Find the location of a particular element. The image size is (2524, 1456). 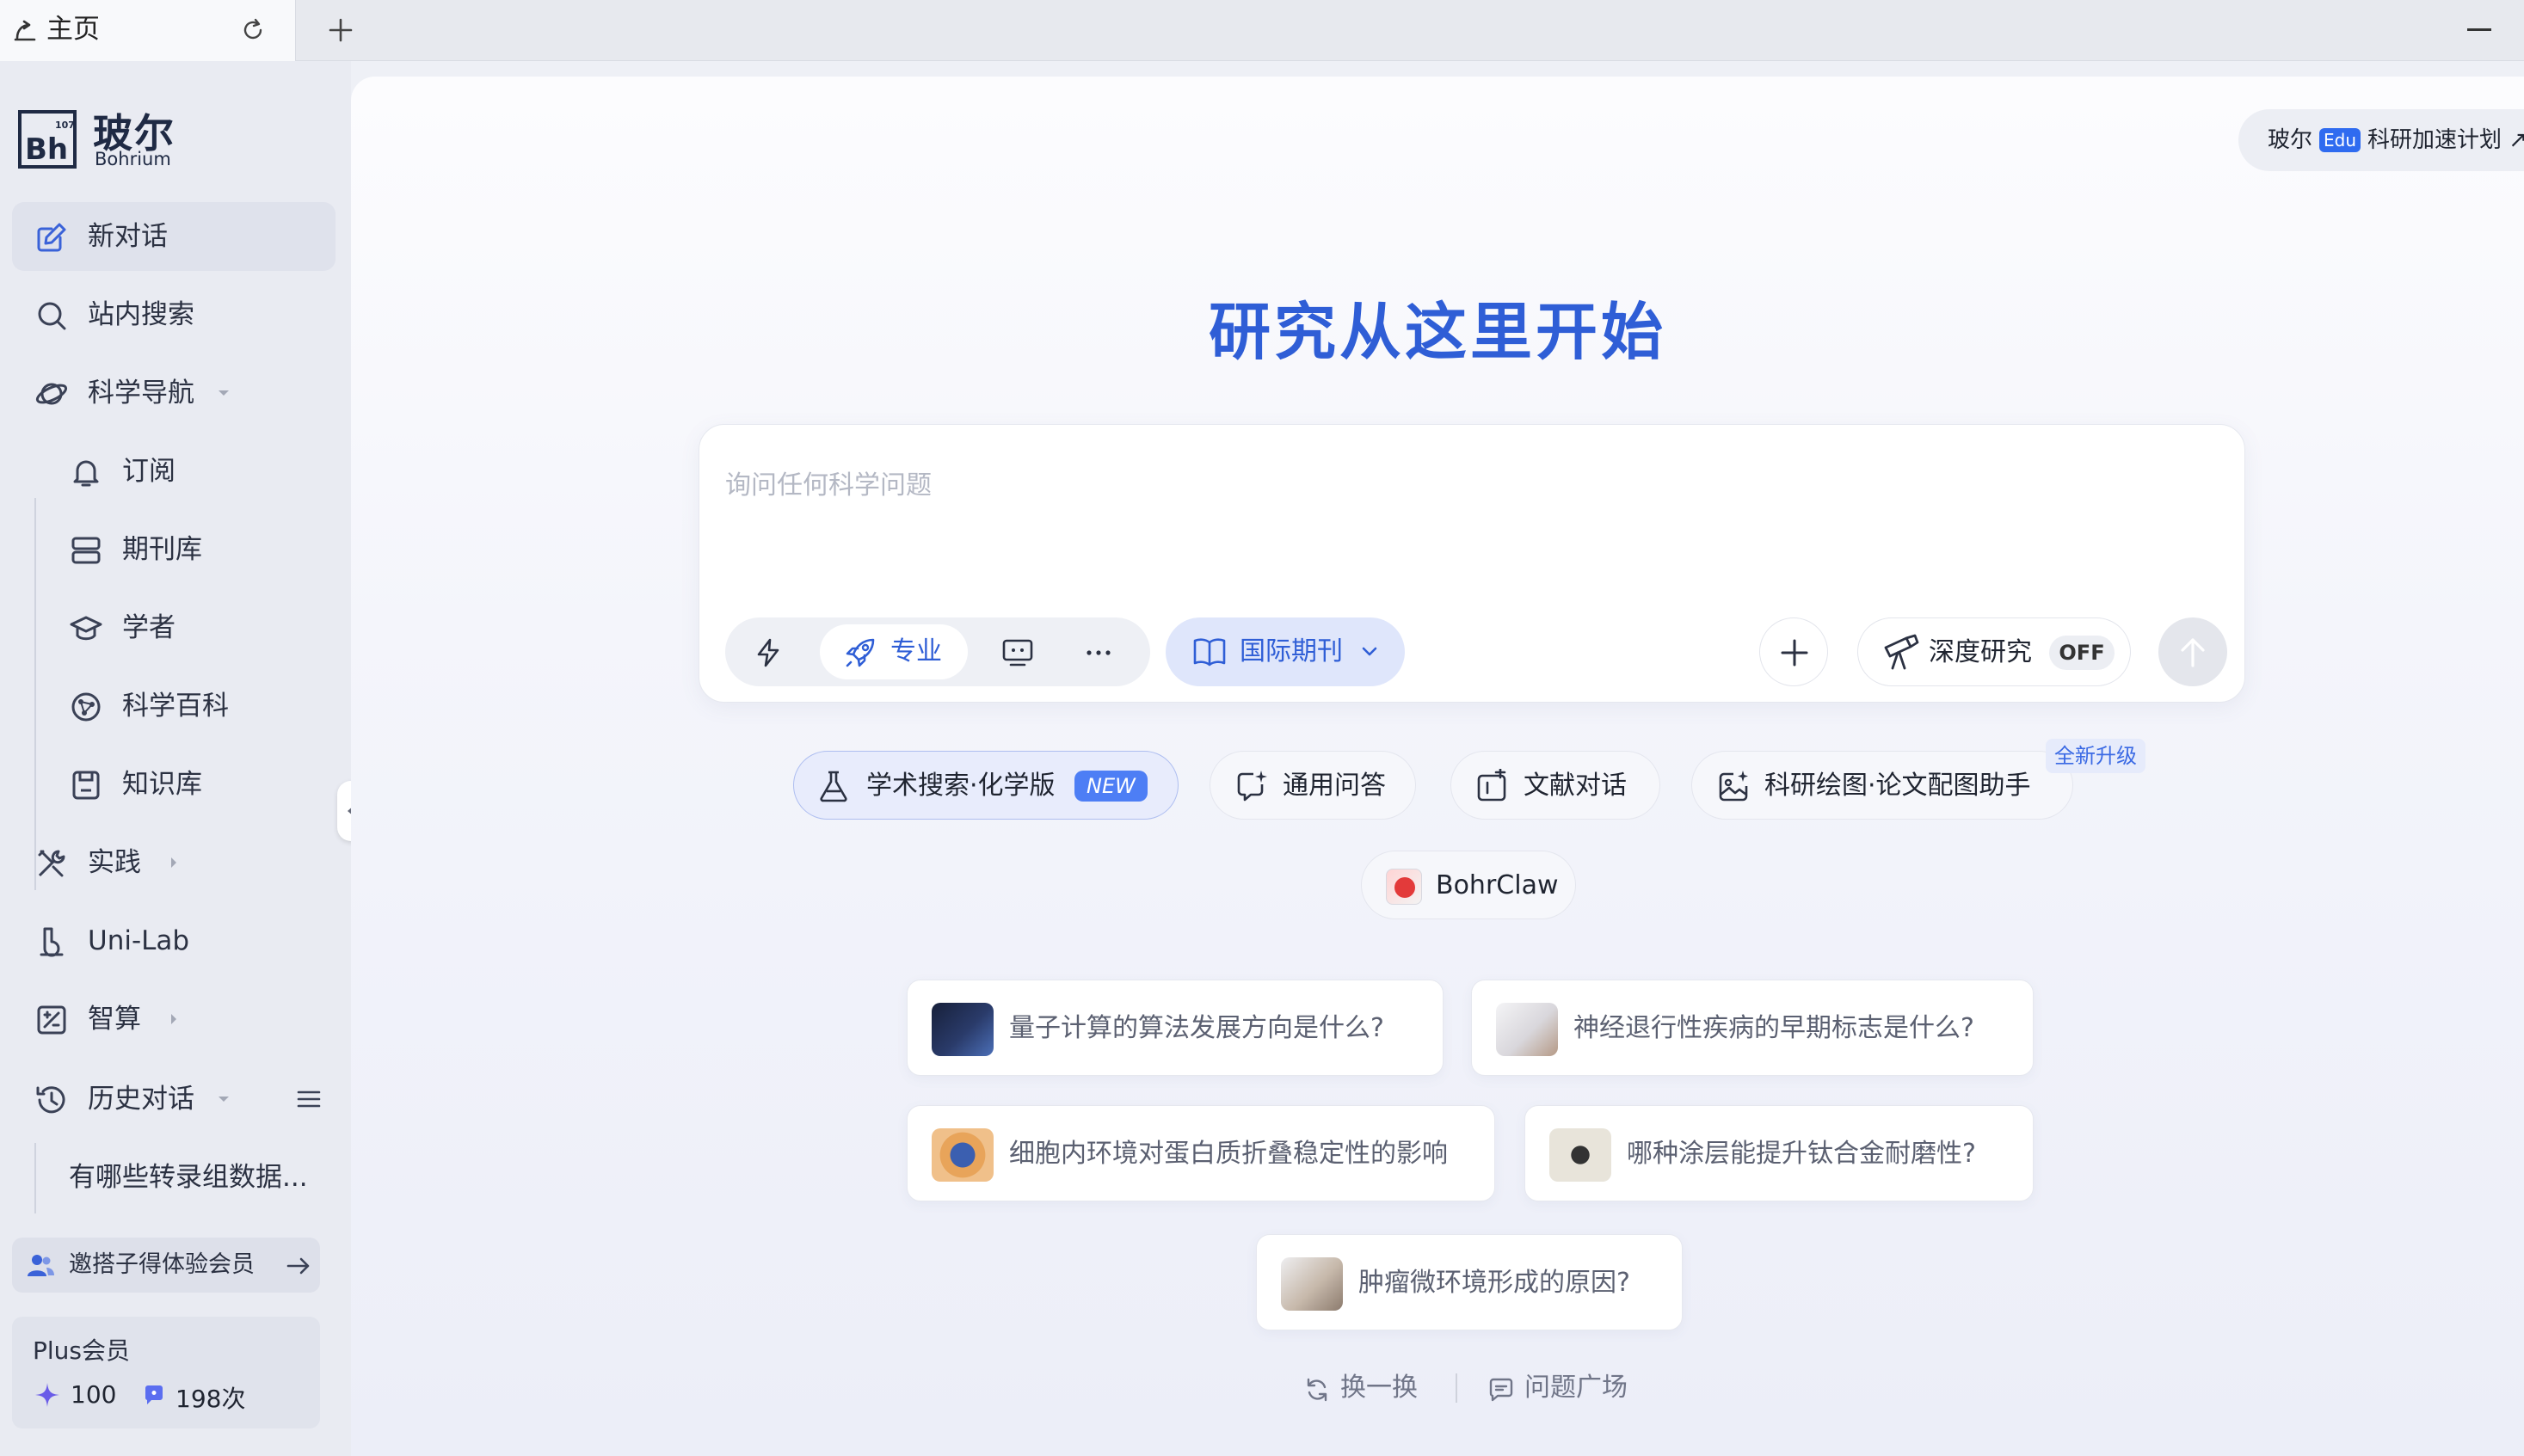

bohrclaw-logo-icon is located at coordinates (1404, 887).